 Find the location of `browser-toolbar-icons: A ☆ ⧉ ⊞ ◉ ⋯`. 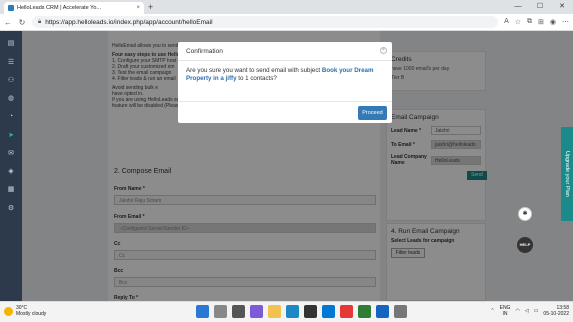

browser-toolbar-icons: A ☆ ⧉ ⊞ ◉ ⋯ is located at coordinates (536, 22).